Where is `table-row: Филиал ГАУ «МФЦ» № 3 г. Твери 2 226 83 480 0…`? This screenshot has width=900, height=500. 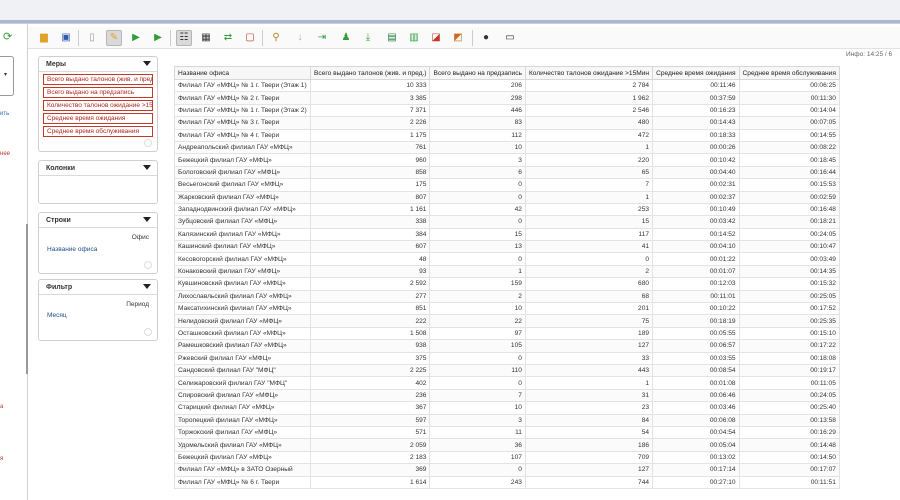 table-row: Филиал ГАУ «МФЦ» № 3 г. Твери 2 226 83 480 0… is located at coordinates (507, 123).